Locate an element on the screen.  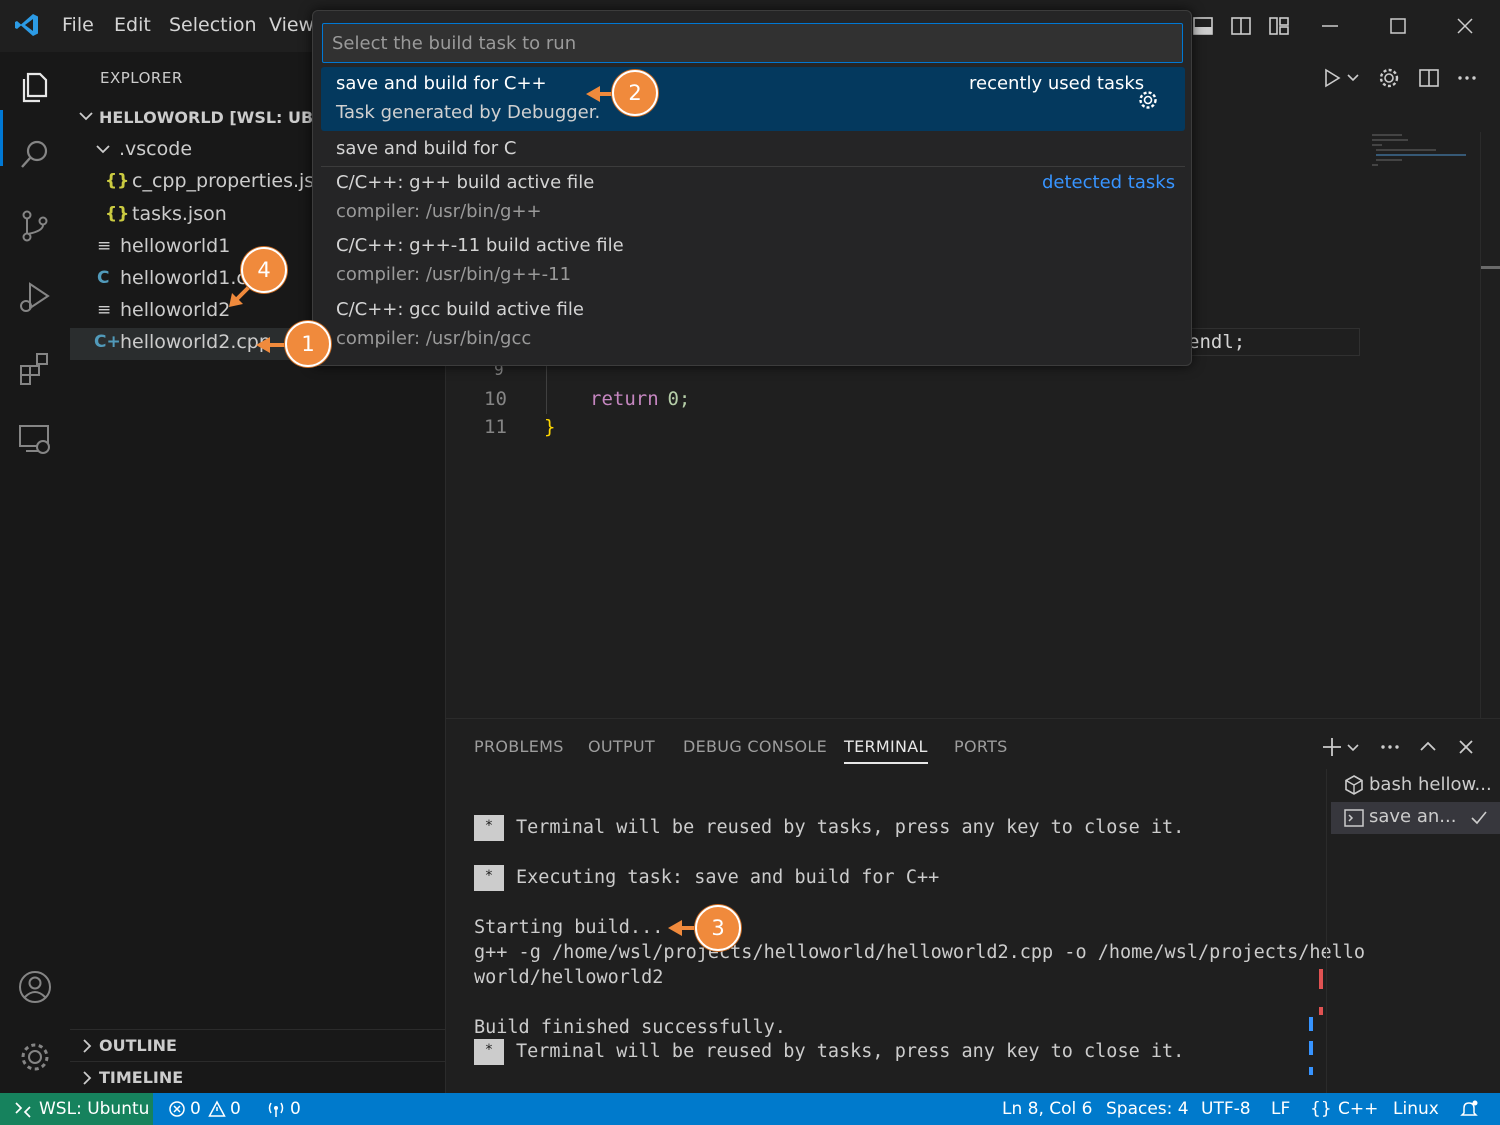
check-icon is located at coordinates (1479, 818).